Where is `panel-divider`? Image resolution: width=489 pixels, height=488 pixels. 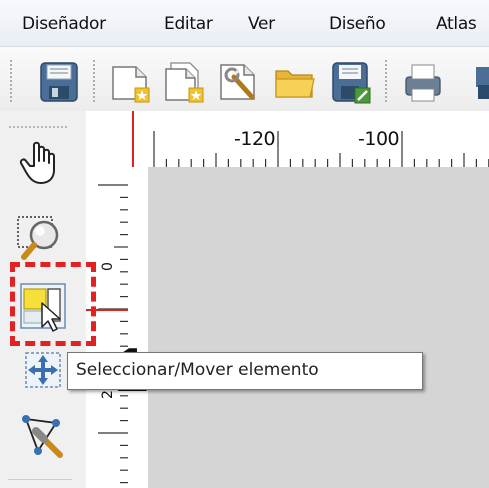
panel-divider is located at coordinates (40, 479).